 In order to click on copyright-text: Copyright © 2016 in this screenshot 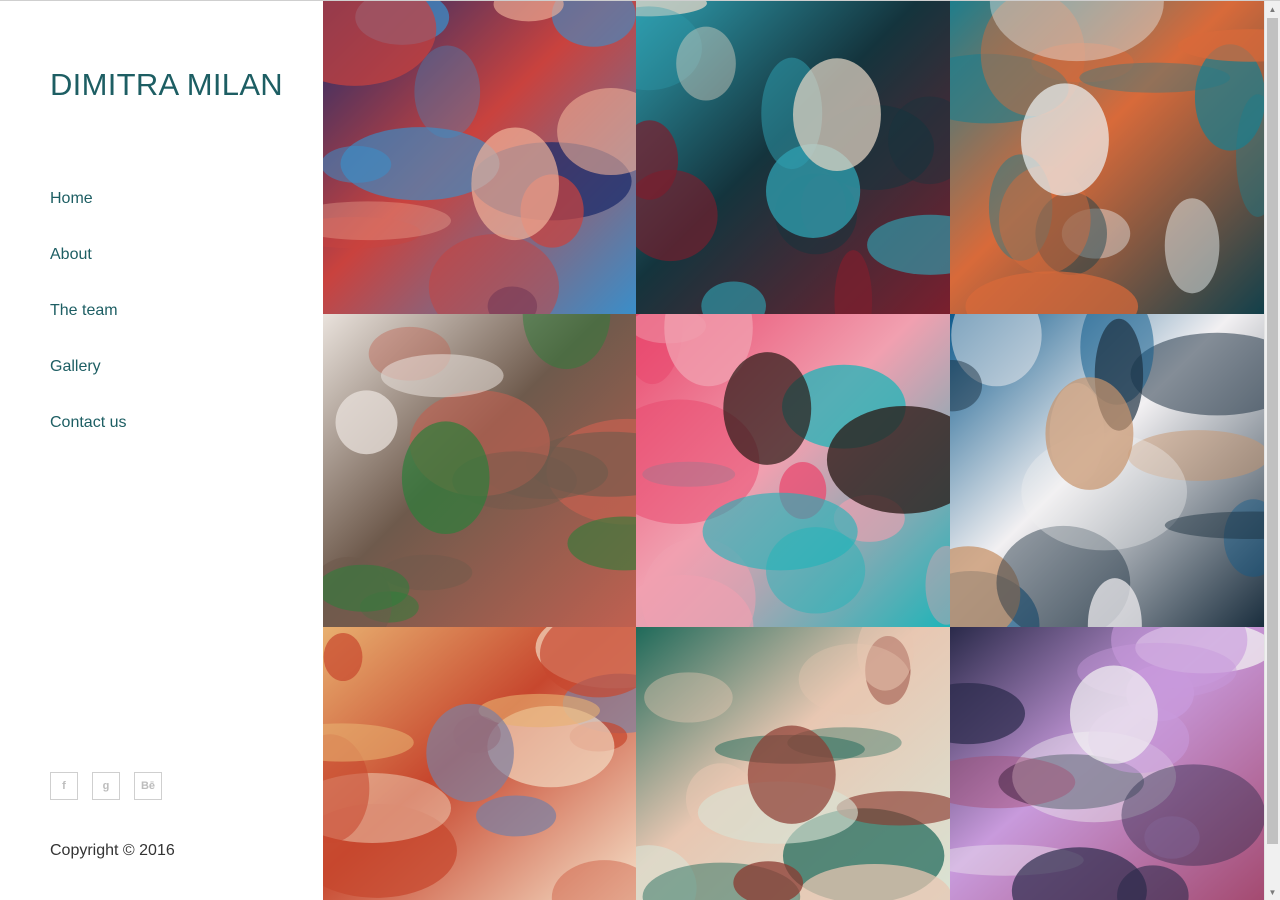, I will do `click(112, 850)`.